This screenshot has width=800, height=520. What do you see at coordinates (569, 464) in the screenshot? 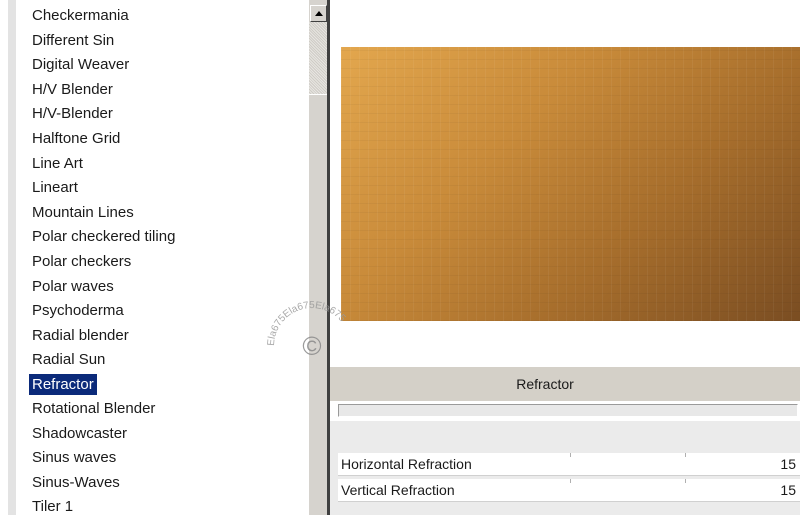
I see `horizontal-refraction-slider: Horizontal Refraction 15` at bounding box center [569, 464].